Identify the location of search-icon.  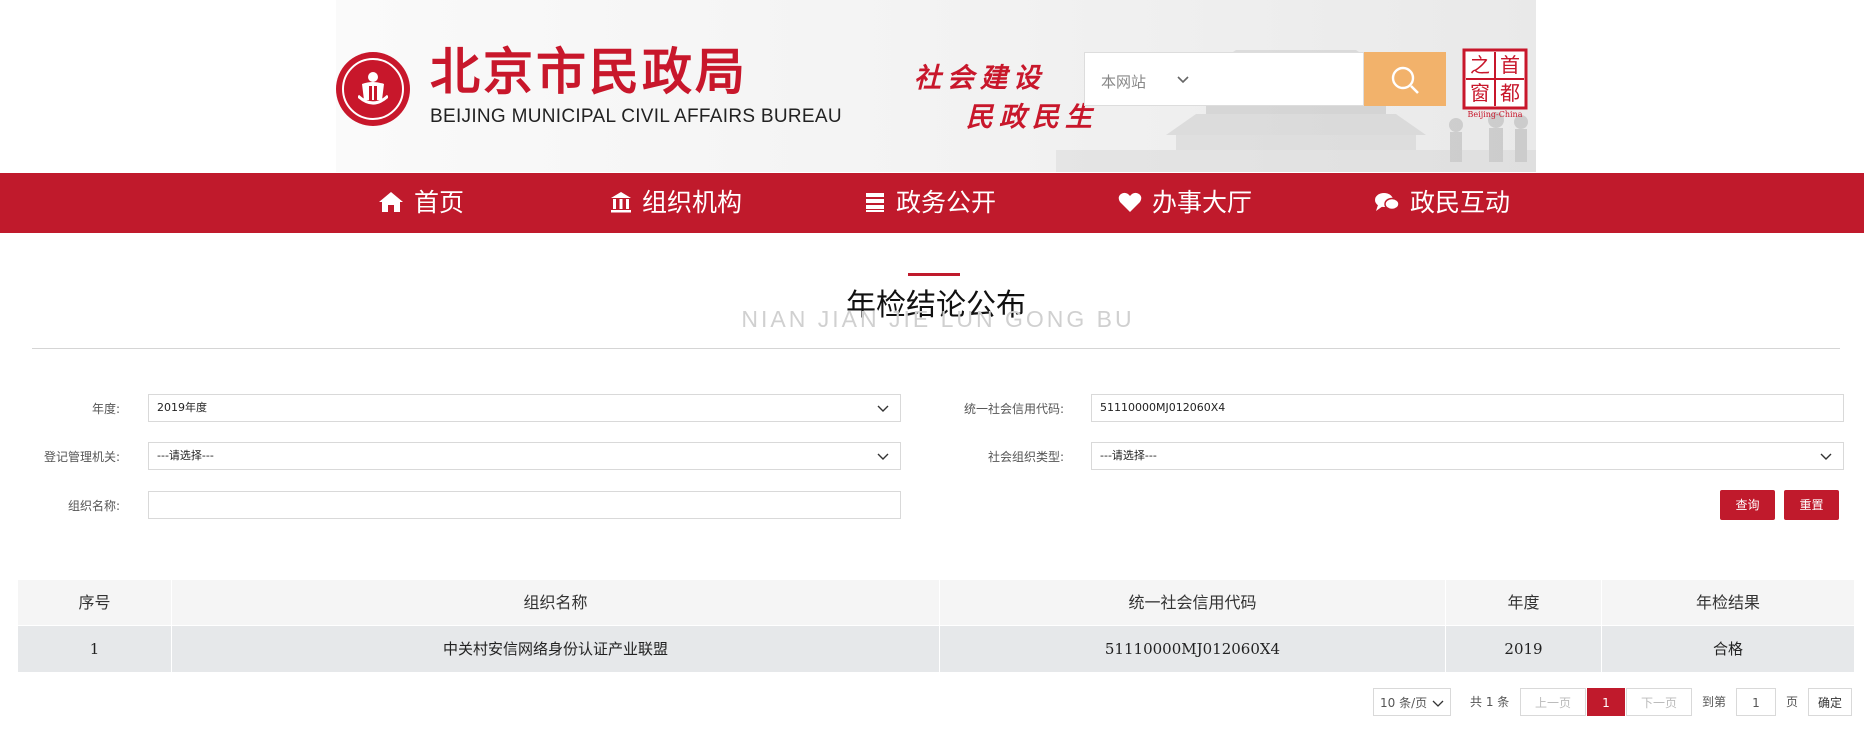
(1405, 80).